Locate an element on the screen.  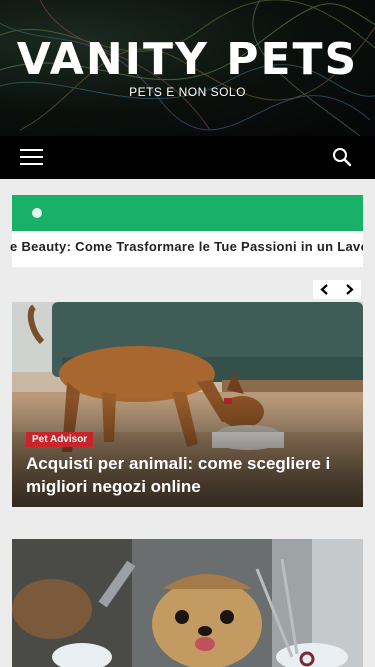
category-badge: Pet Advisor is located at coordinates (60, 439).